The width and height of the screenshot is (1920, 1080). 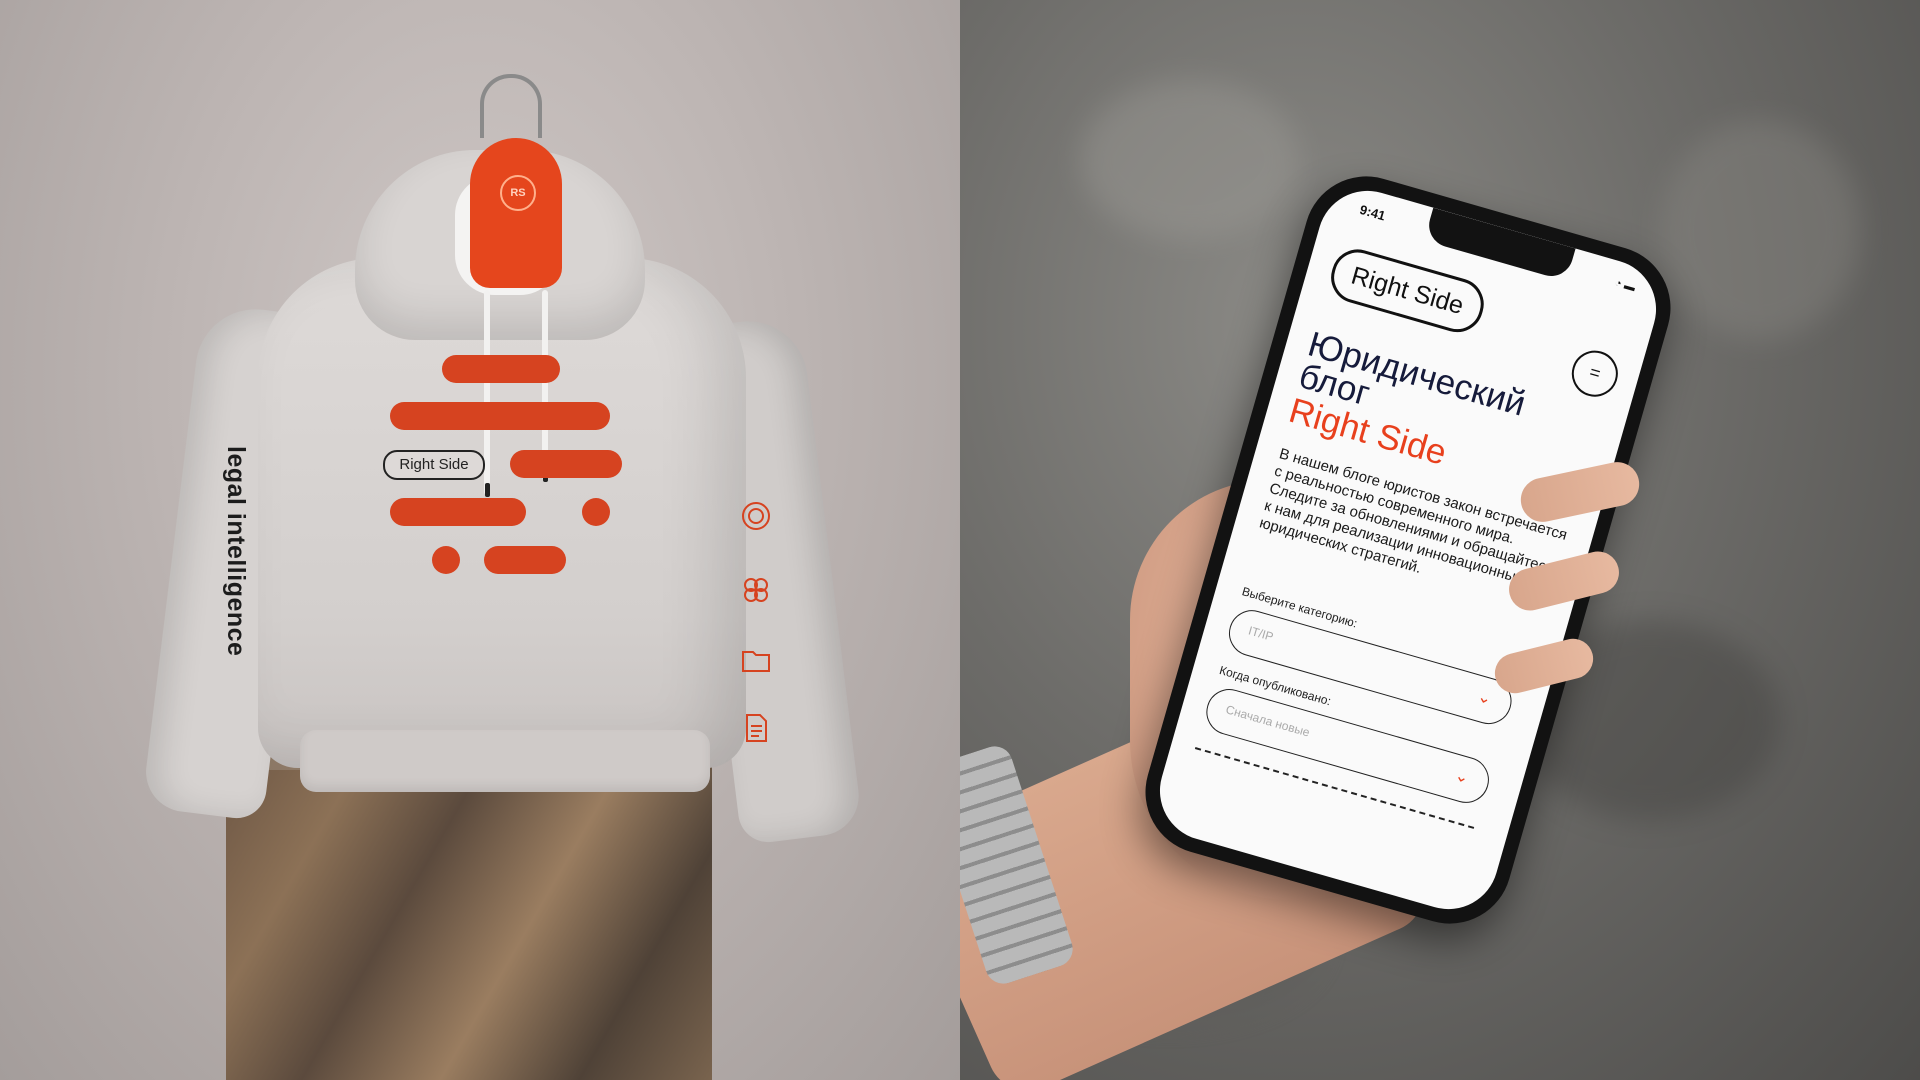 I want to click on menu-icon: =, so click(x=1595, y=372).